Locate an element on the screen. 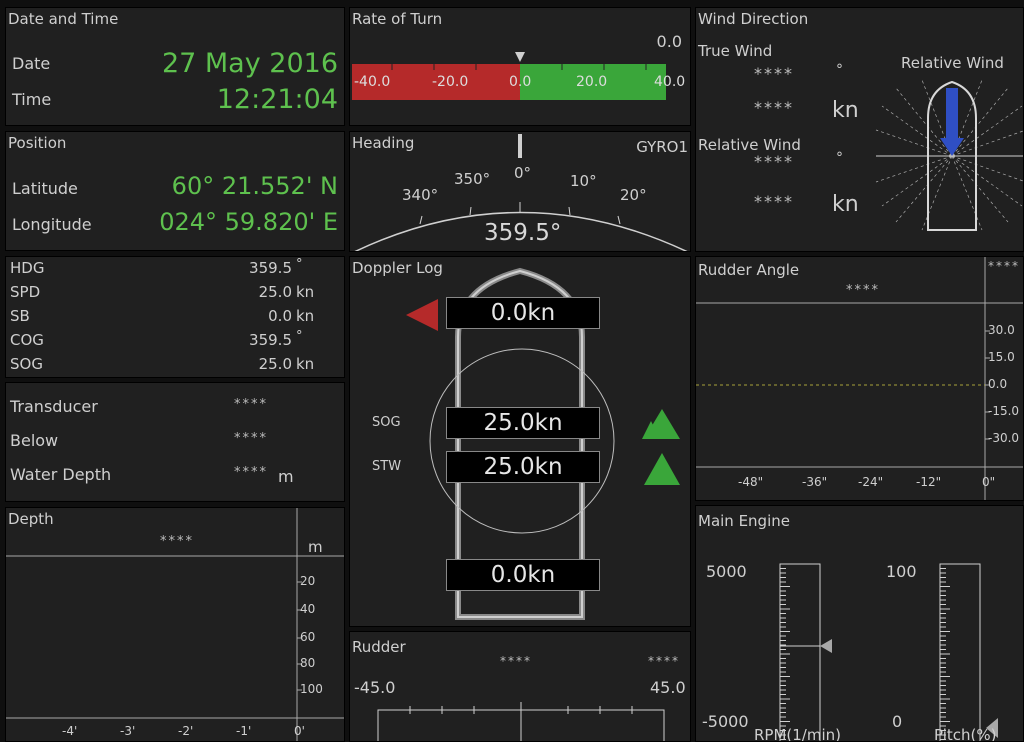  water-depth-label: Water Depth is located at coordinates (61, 474).